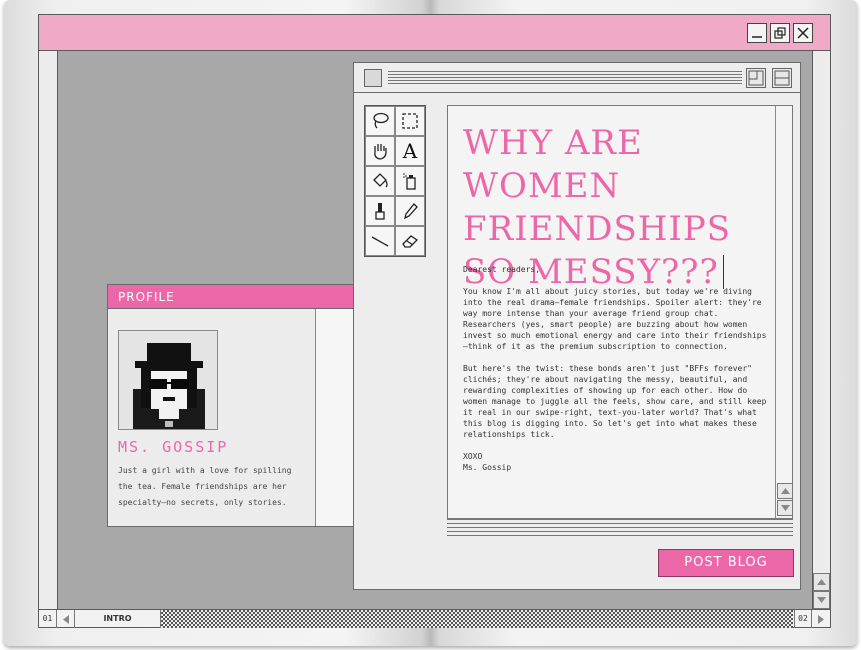  Describe the element at coordinates (565, 78) in the screenshot. I see `titlebar-grip` at that location.